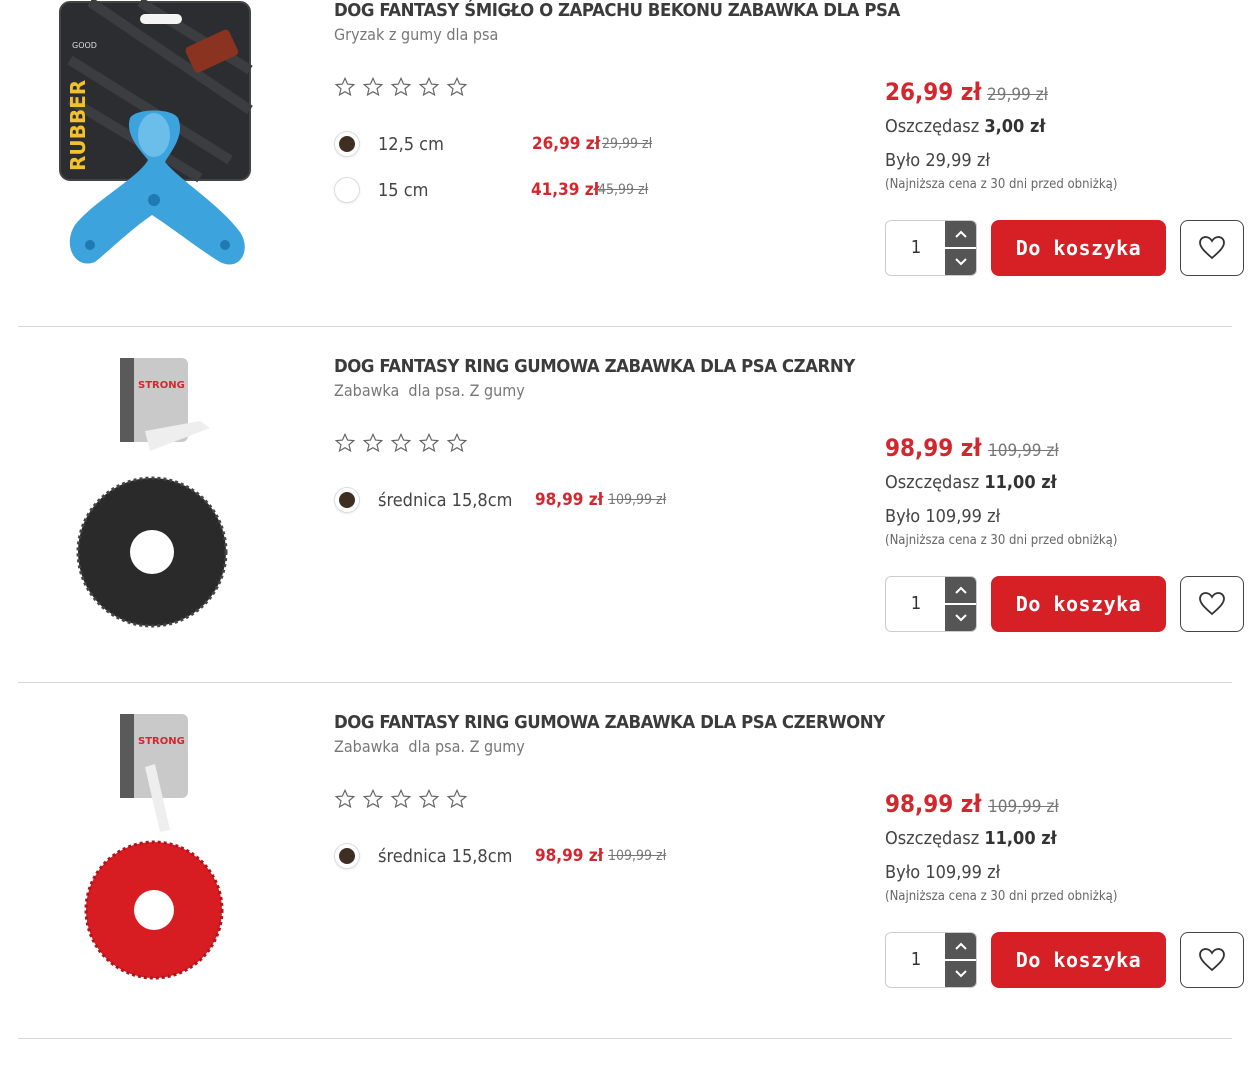 Image resolution: width=1250 pixels, height=1068 pixels. I want to click on variant-option: 12,5 cm 26,99 zł 29,99 zł, so click(493, 144).